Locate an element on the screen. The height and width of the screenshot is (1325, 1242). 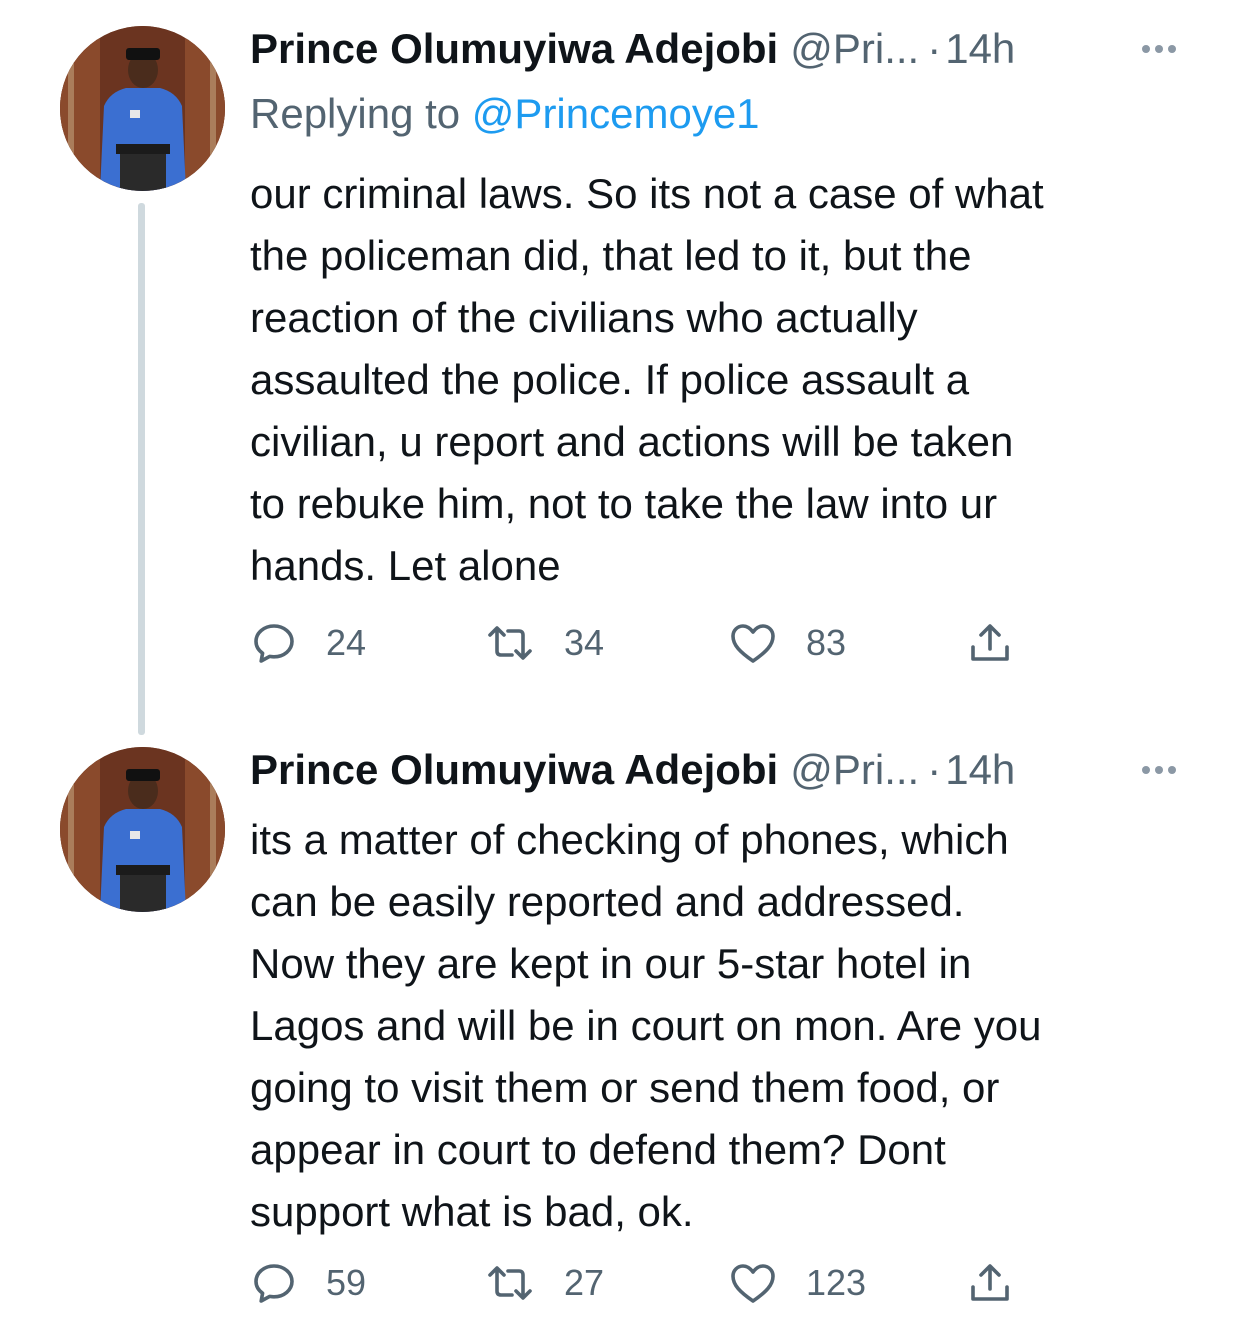
reply-count: 59 is located at coordinates (346, 1282).